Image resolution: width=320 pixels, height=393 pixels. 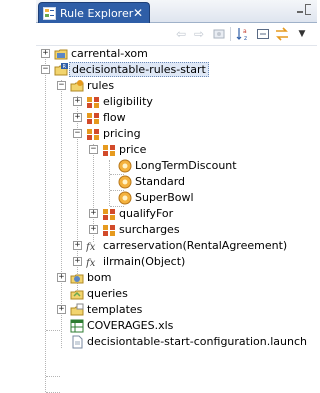 I want to click on tree-item-launch-config: decisiontable-start-configuration.launch, so click(x=176, y=342).